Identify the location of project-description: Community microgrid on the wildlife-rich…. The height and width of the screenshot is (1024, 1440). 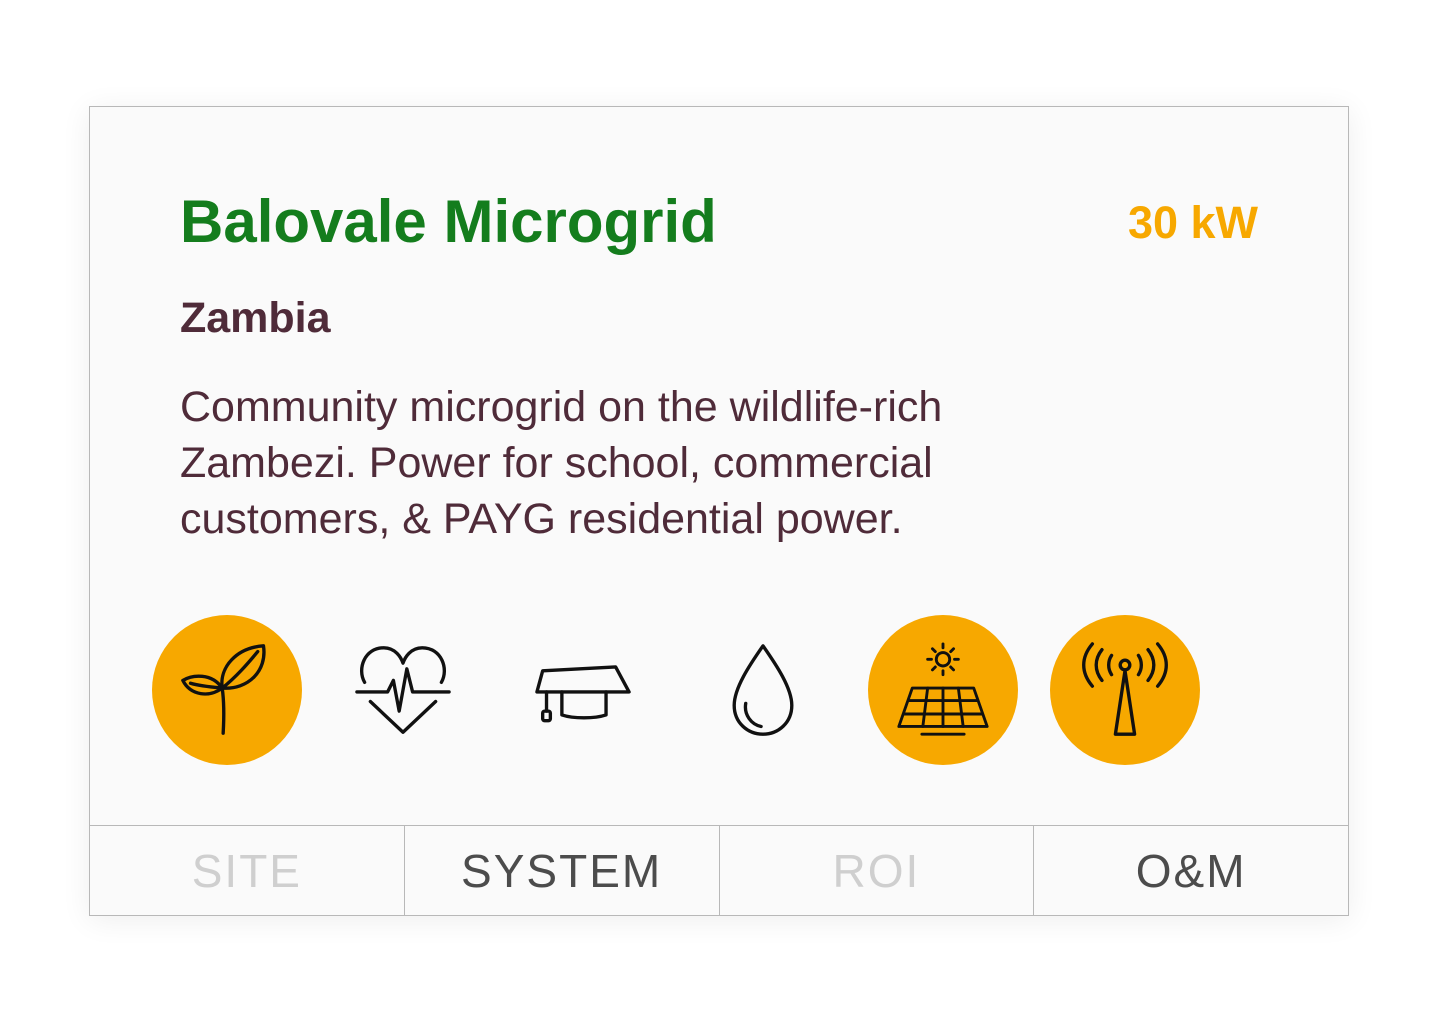
(561, 463).